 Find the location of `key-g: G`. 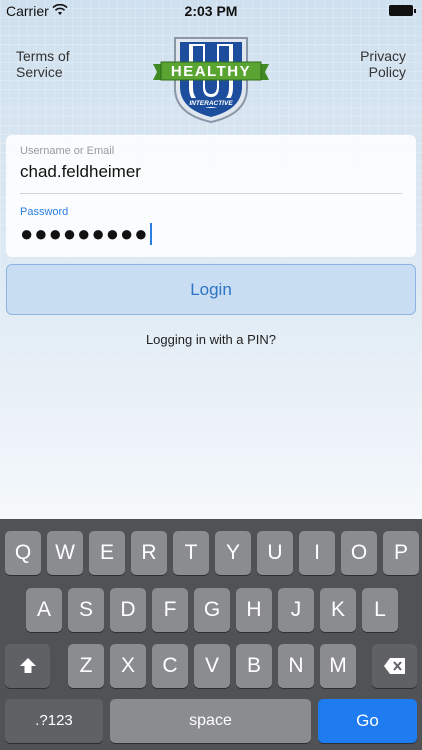

key-g: G is located at coordinates (212, 610).